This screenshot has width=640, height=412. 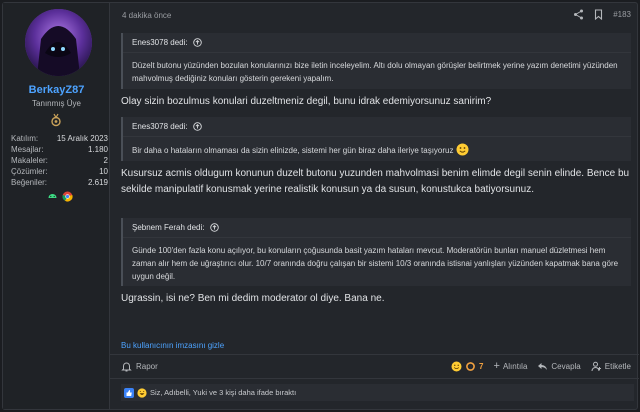 I want to click on quote-author: Şebnem Ferah dedi:, so click(x=168, y=227).